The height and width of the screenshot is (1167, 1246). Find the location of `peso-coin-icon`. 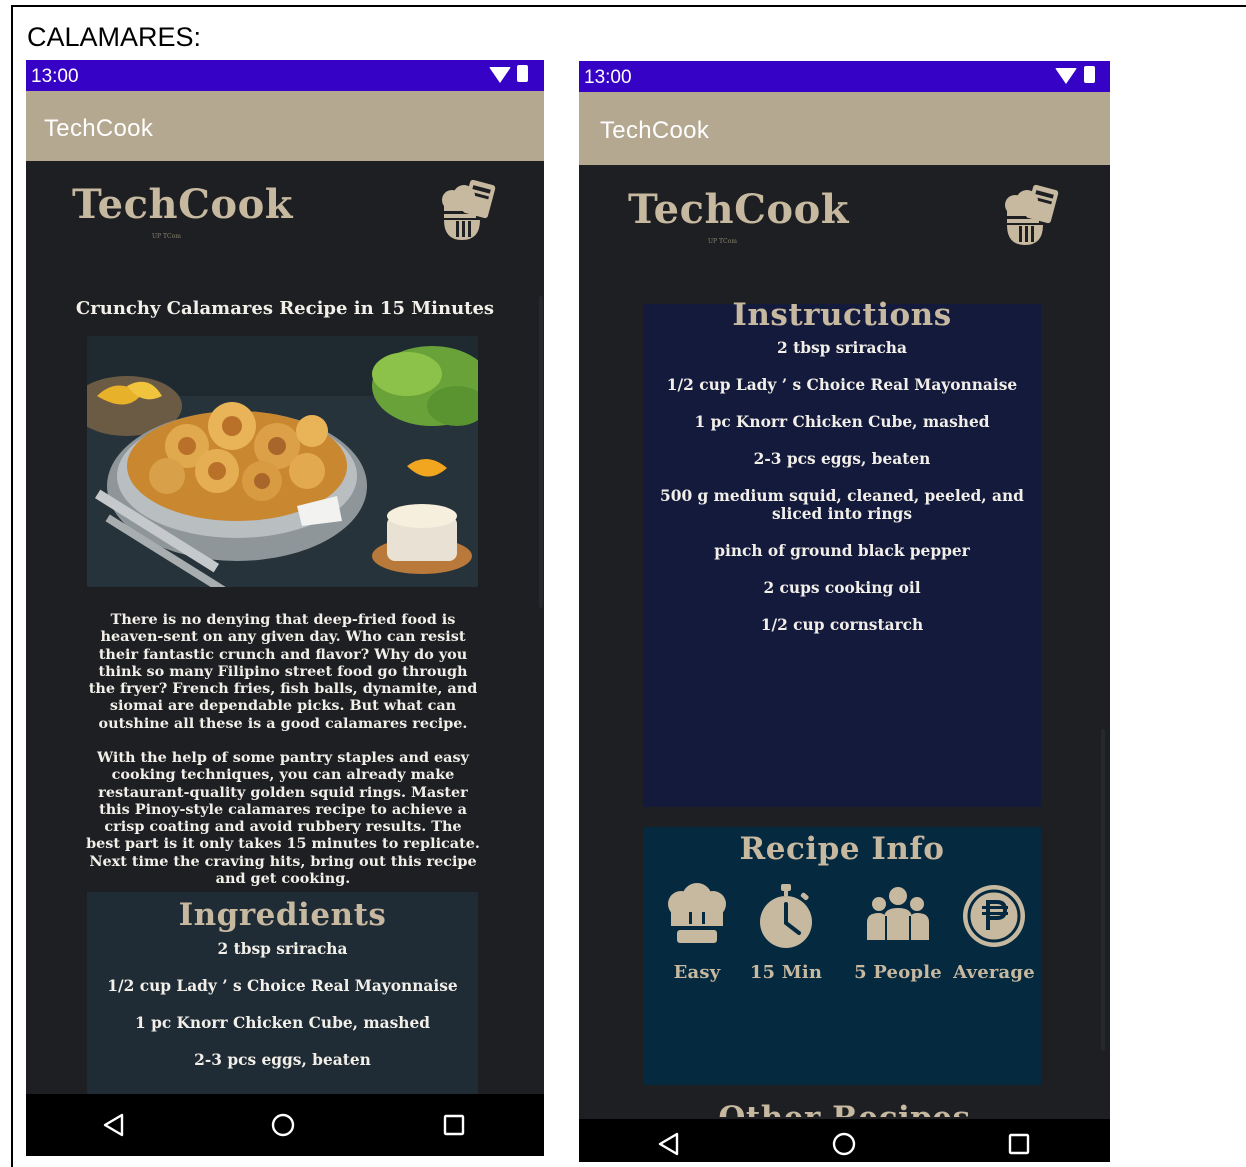

peso-coin-icon is located at coordinates (994, 916).